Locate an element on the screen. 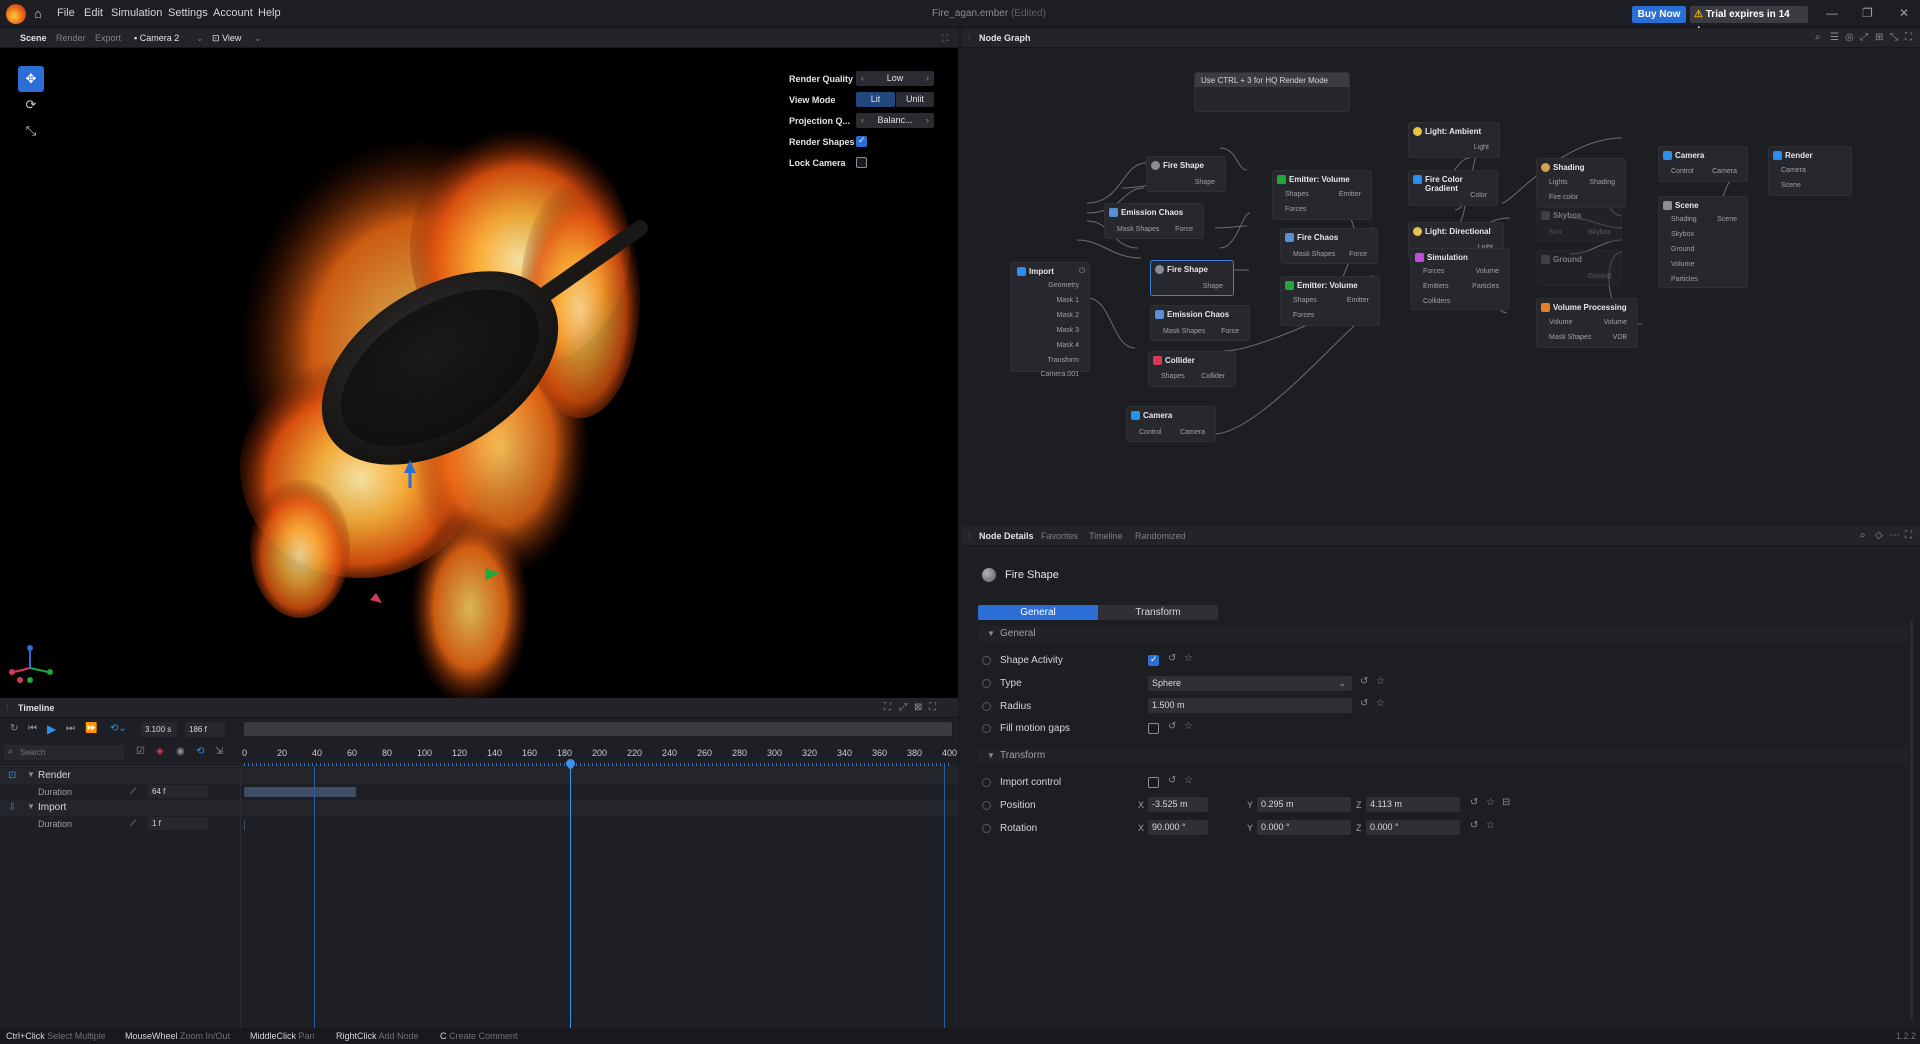 This screenshot has height=1044, width=1920. tab-node-details: Node Details is located at coordinates (1006, 536).